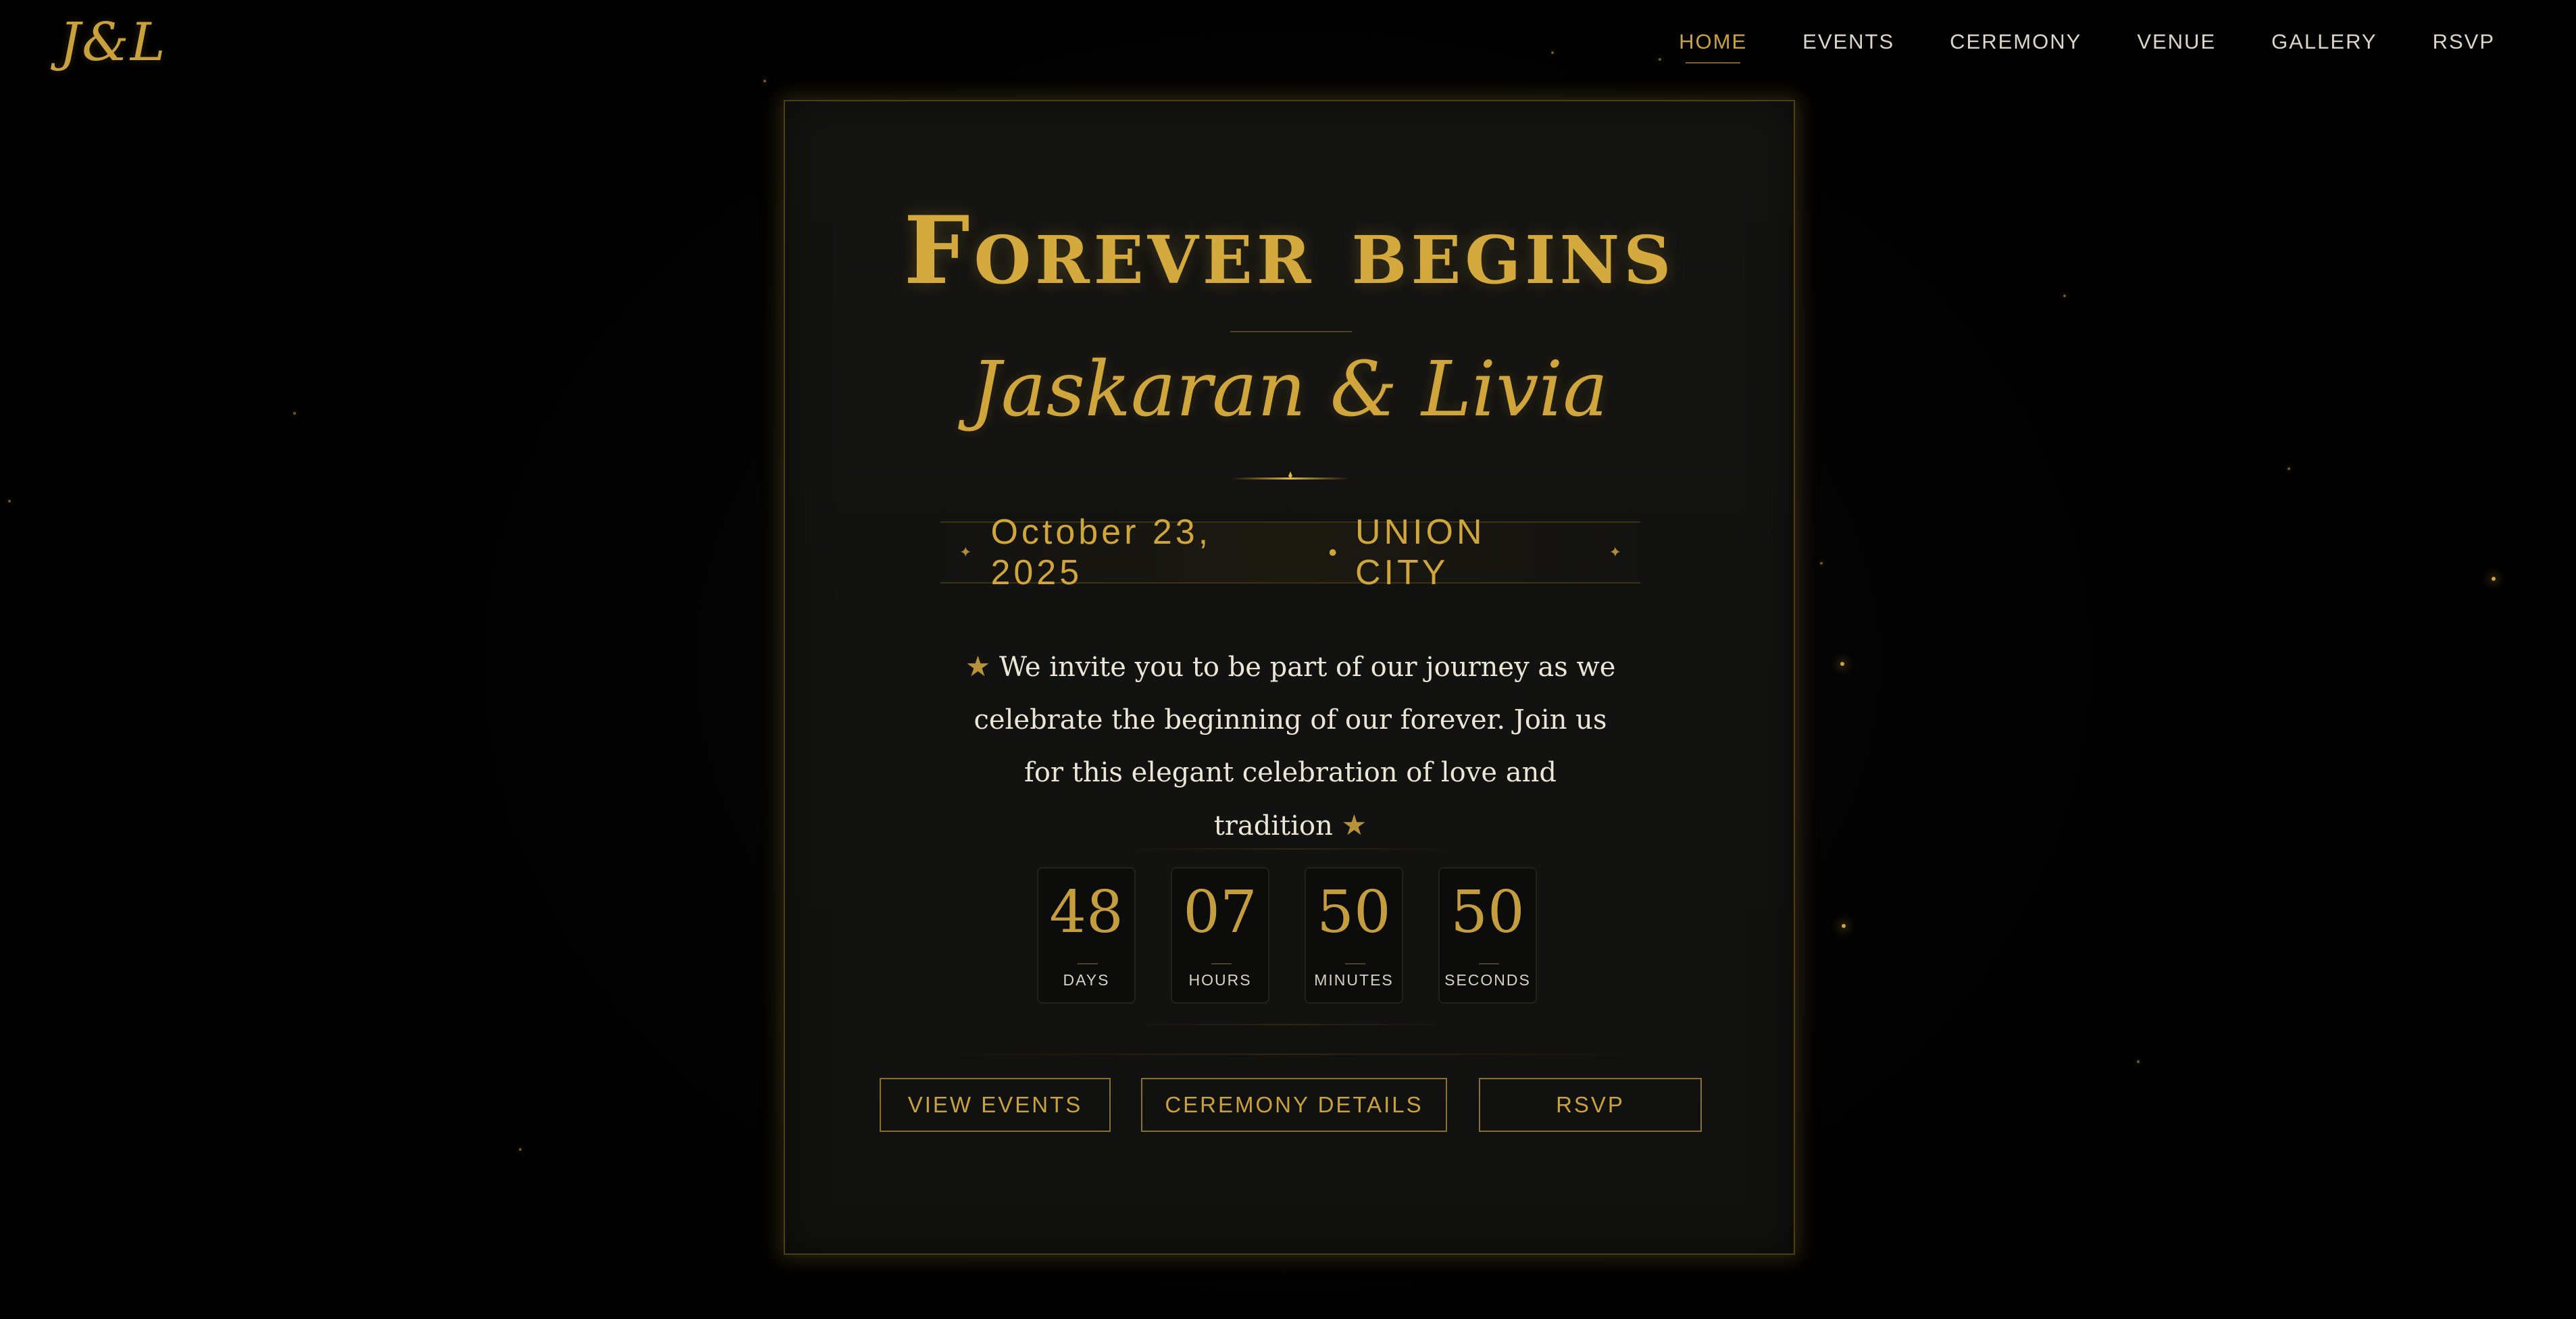  What do you see at coordinates (1287, 936) in the screenshot?
I see `countdown-timer: 48 DAYS 07 HOURS 50 MINUTES 50 SECONDS` at bounding box center [1287, 936].